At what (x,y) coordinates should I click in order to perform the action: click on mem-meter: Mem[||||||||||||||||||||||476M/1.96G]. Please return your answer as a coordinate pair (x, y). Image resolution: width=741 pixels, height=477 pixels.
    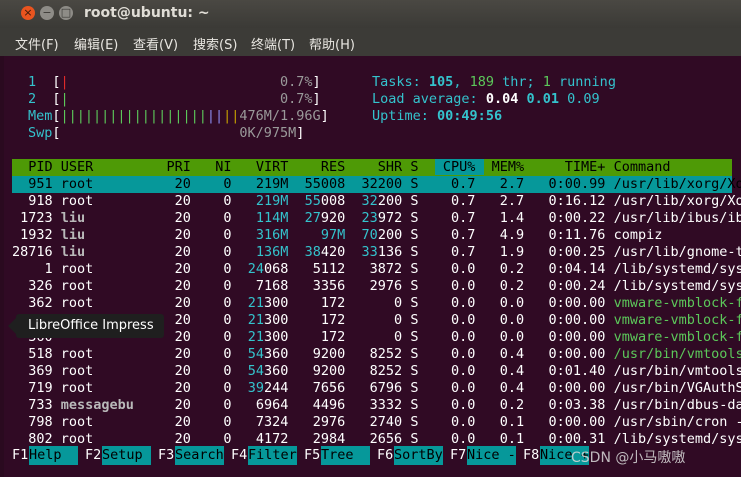
    Looking at the image, I should click on (178, 116).